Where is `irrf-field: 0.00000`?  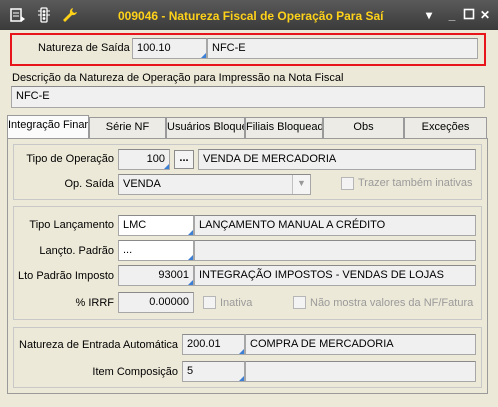 irrf-field: 0.00000 is located at coordinates (156, 302).